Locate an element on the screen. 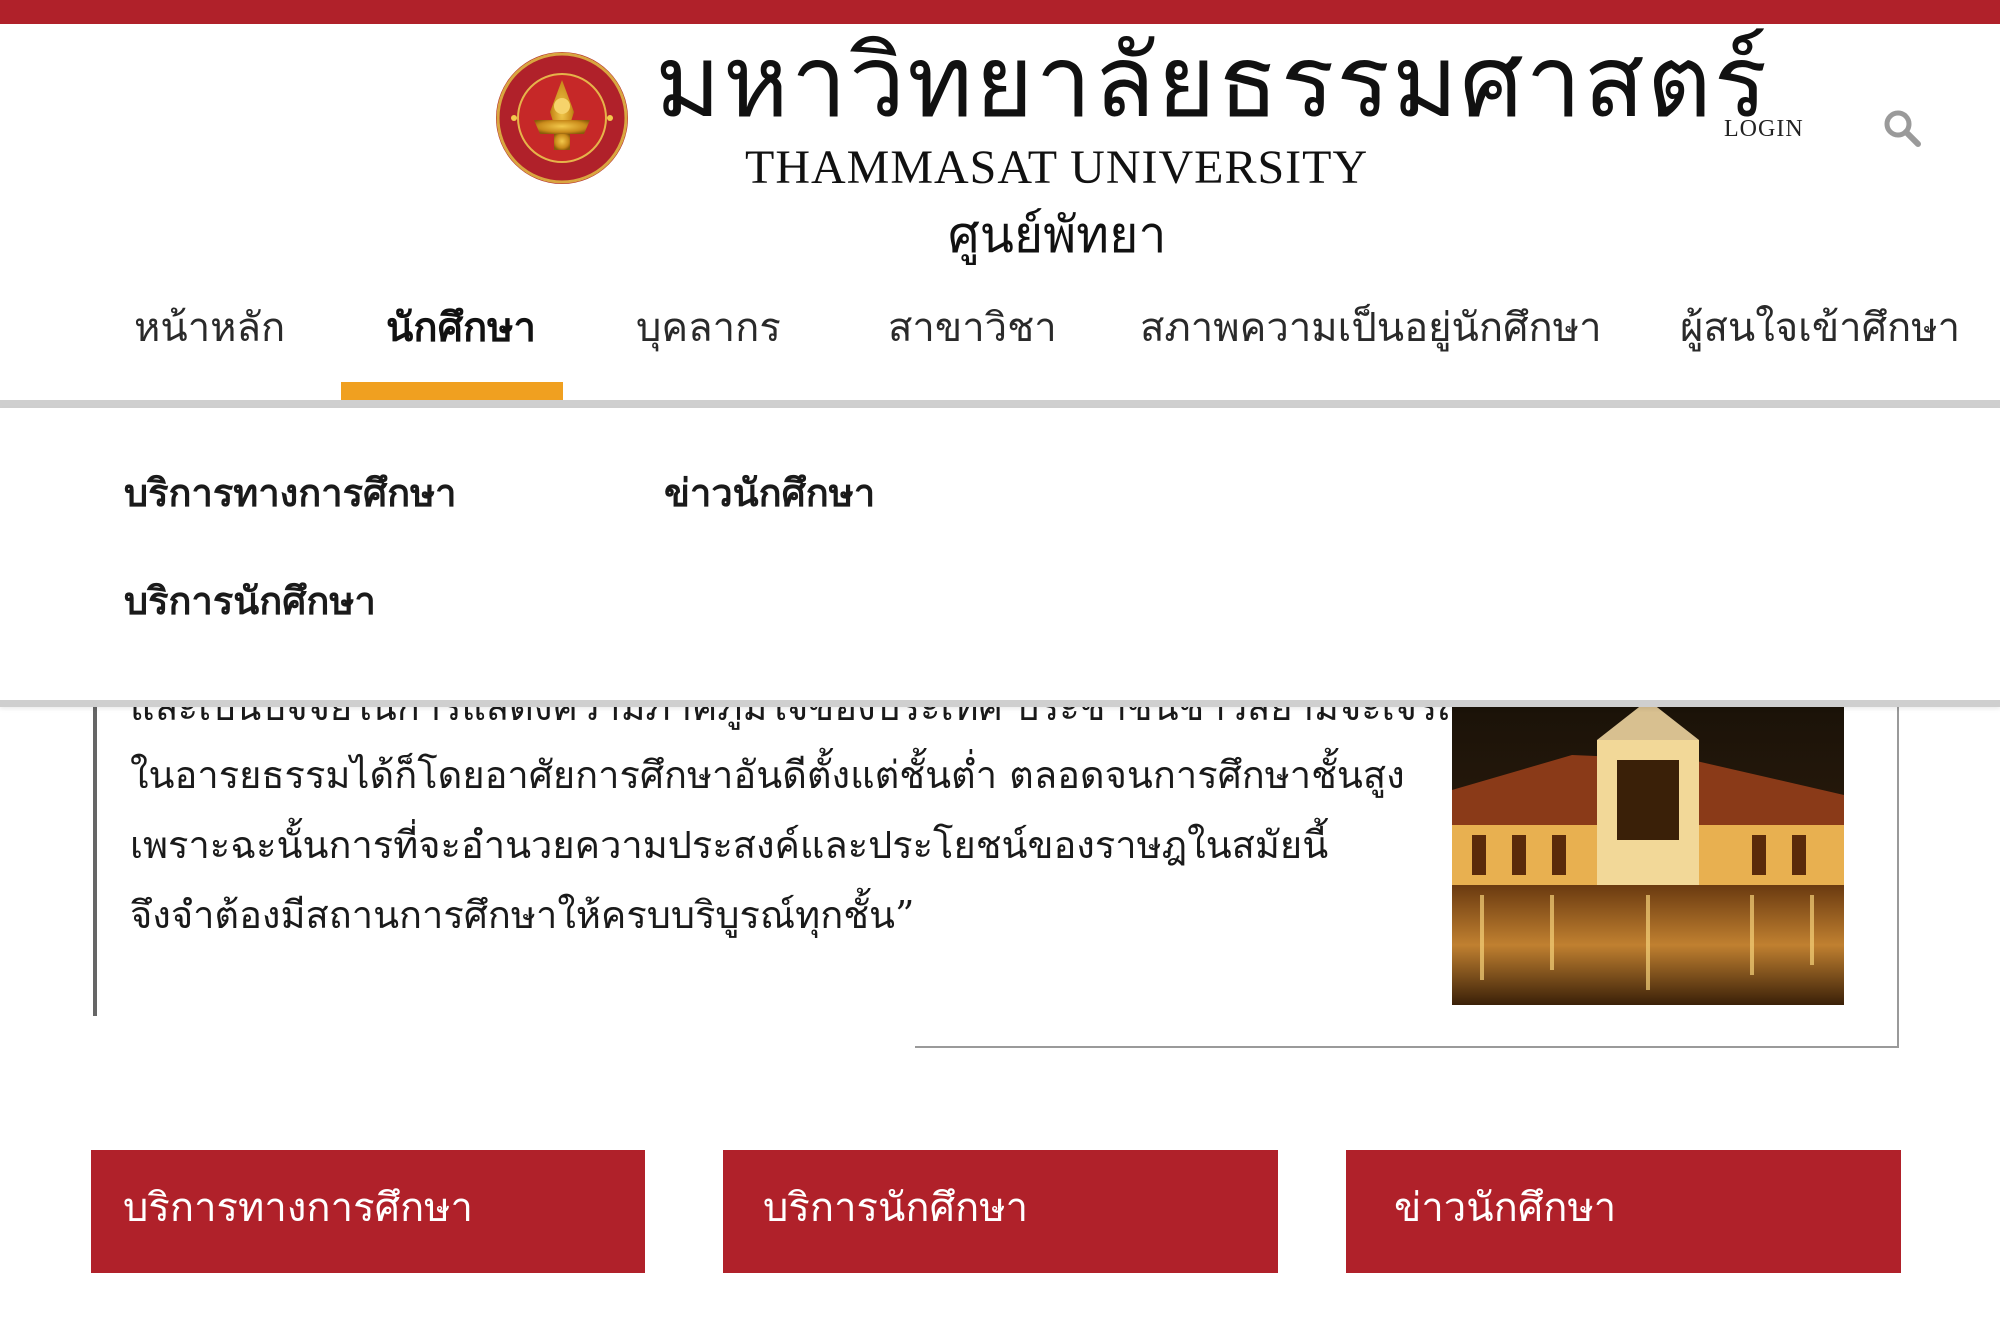 This screenshot has height=1333, width=2000. nav-divider is located at coordinates (1000, 404).